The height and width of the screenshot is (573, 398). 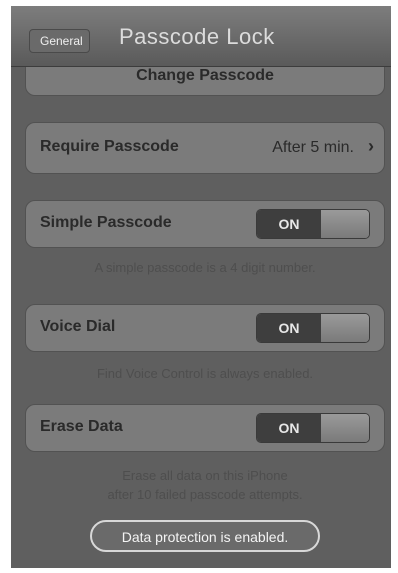 I want to click on erase-data-row: Erase Data ON, so click(x=205, y=428).